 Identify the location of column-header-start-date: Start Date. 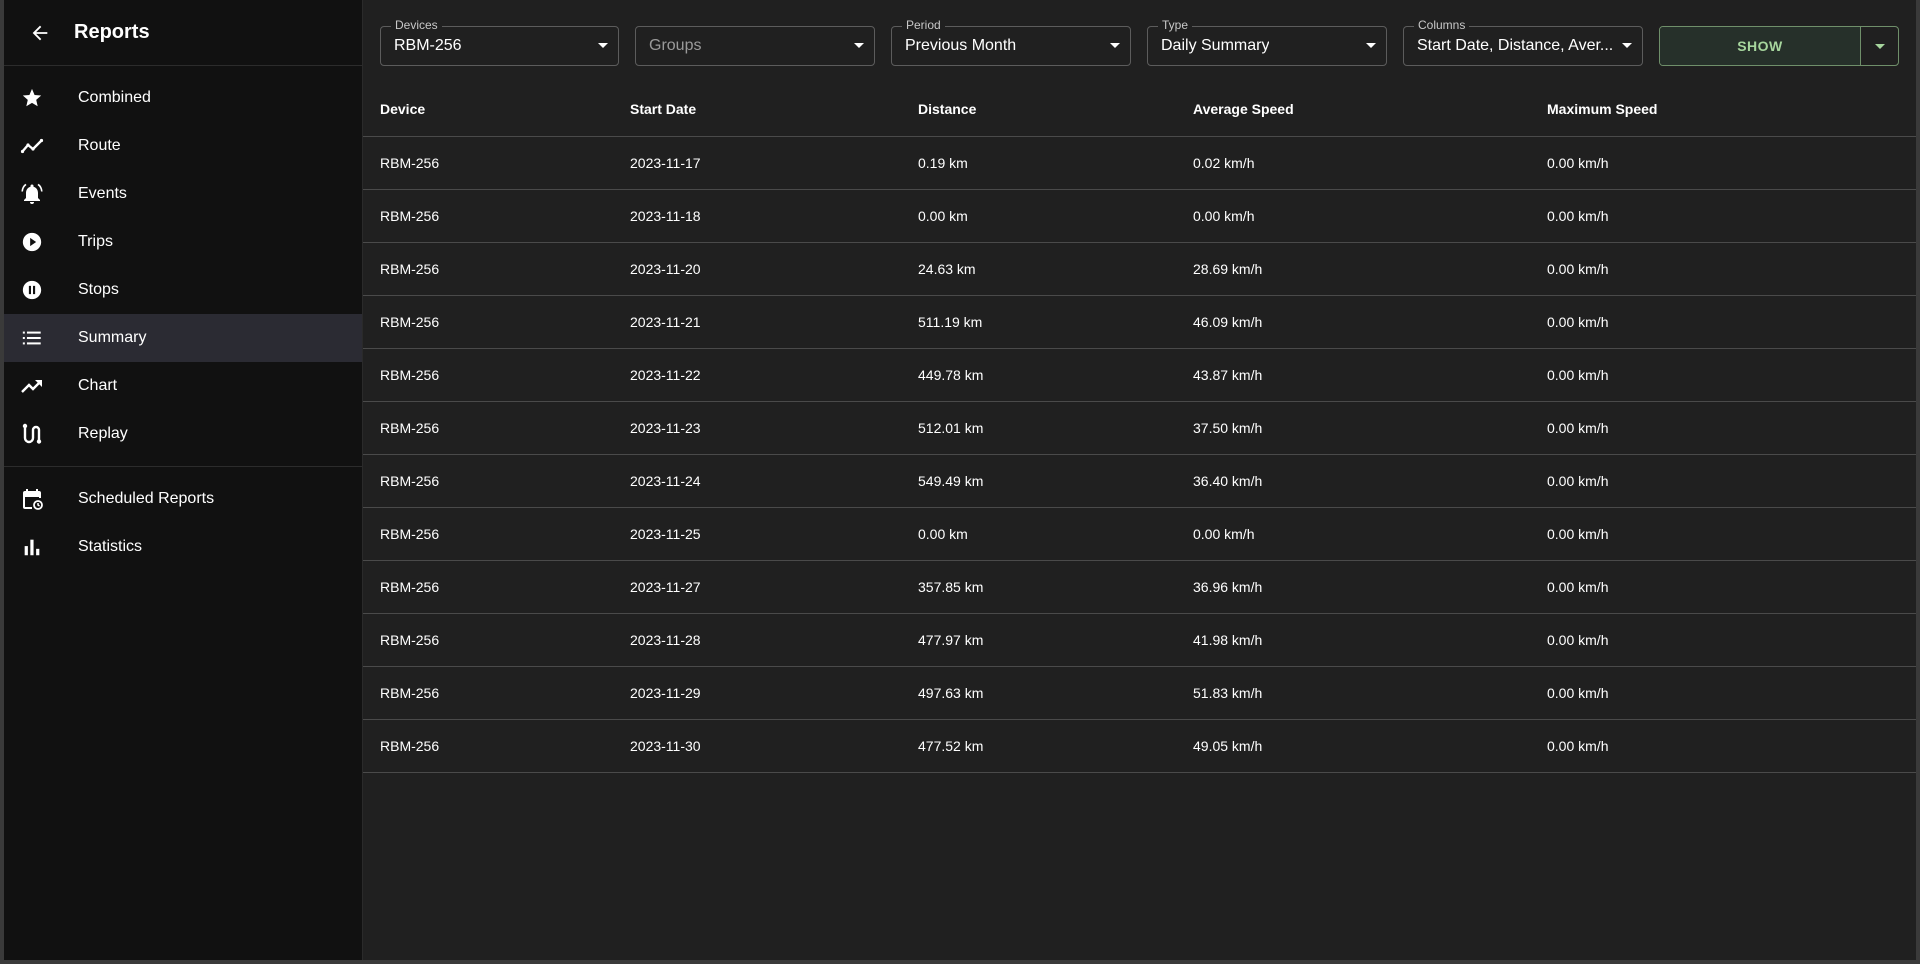
(663, 109).